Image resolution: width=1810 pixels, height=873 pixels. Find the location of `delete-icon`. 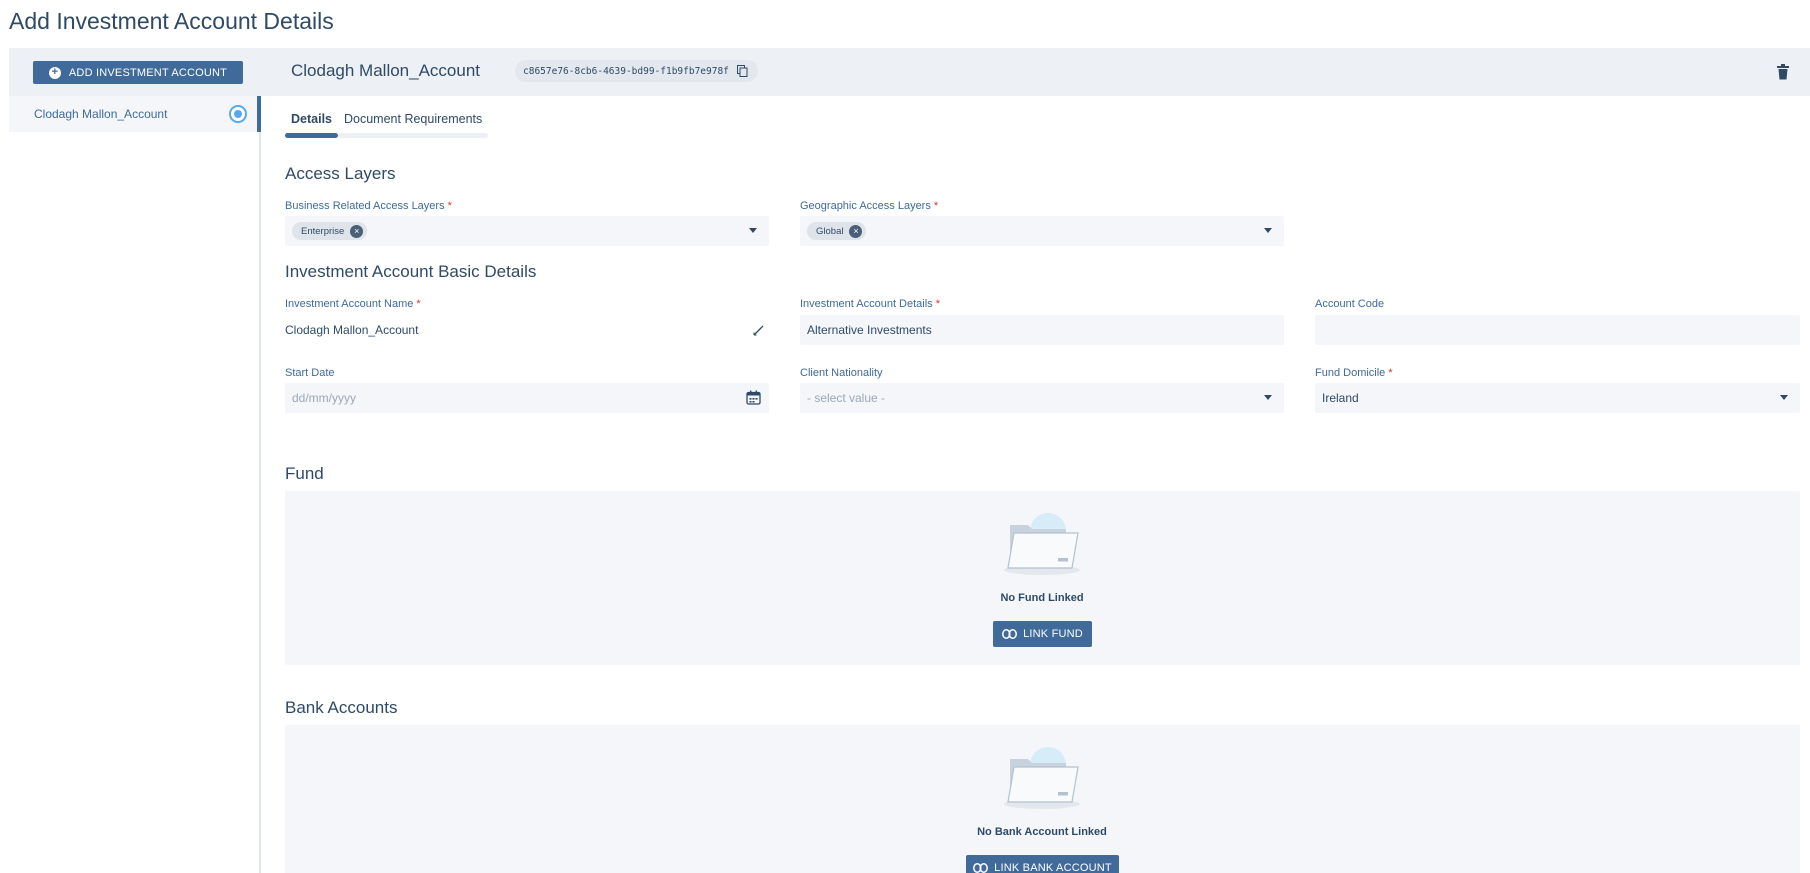

delete-icon is located at coordinates (1783, 72).